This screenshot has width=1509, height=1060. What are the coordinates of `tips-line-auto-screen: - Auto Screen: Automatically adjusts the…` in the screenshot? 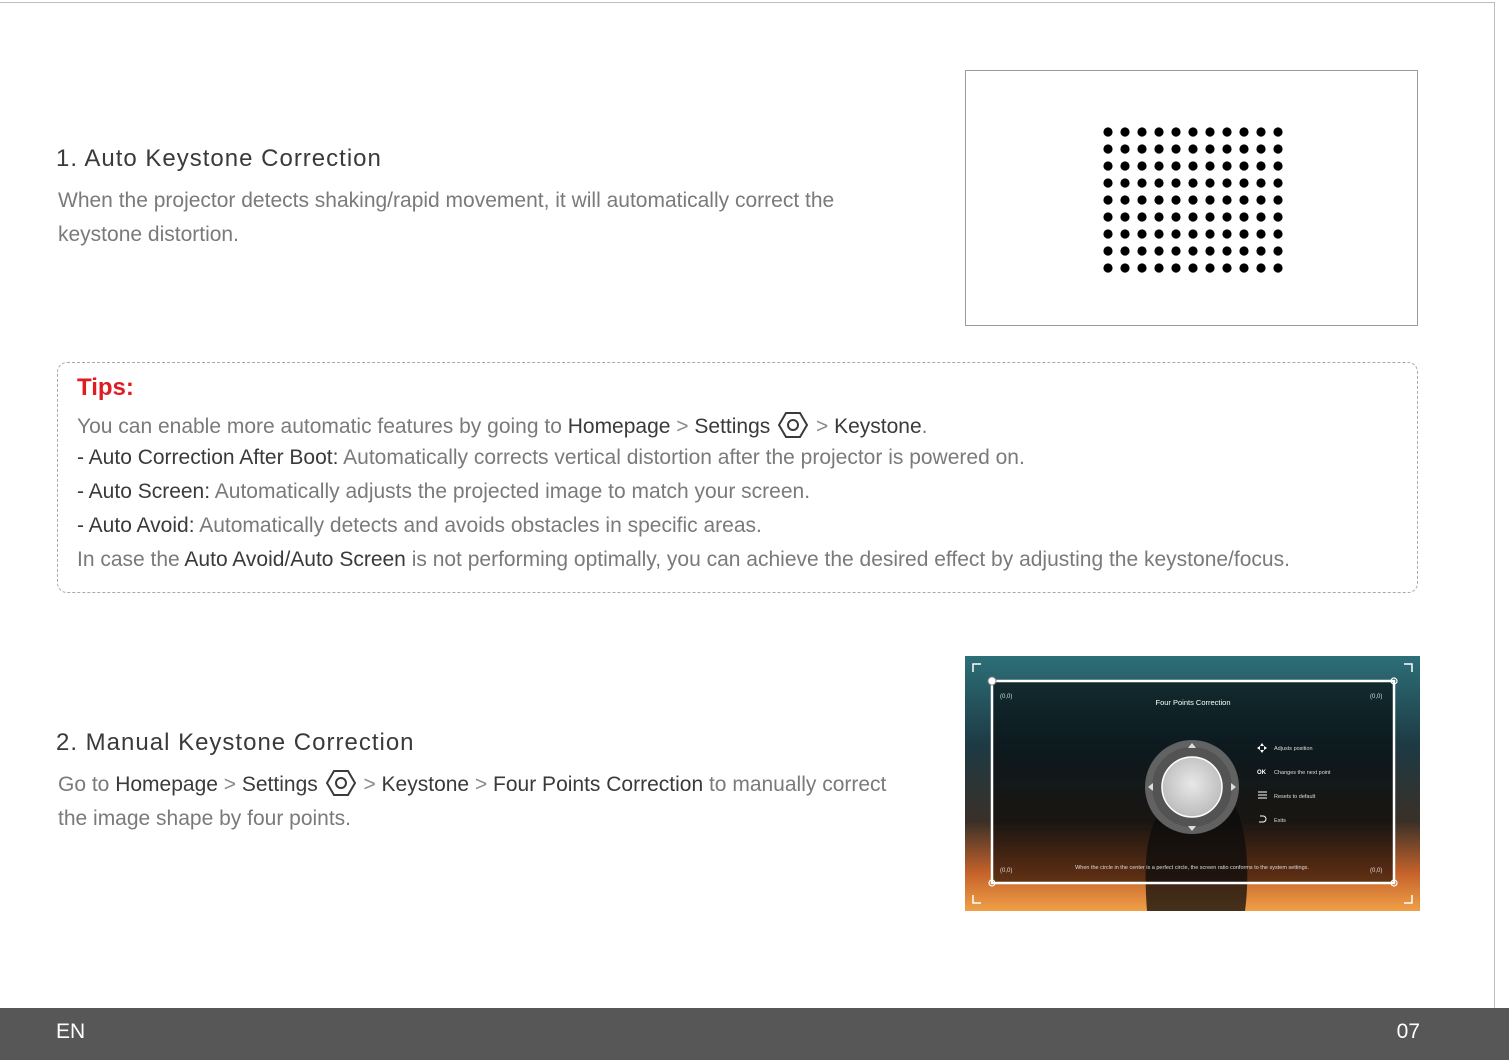 It's located at (443, 492).